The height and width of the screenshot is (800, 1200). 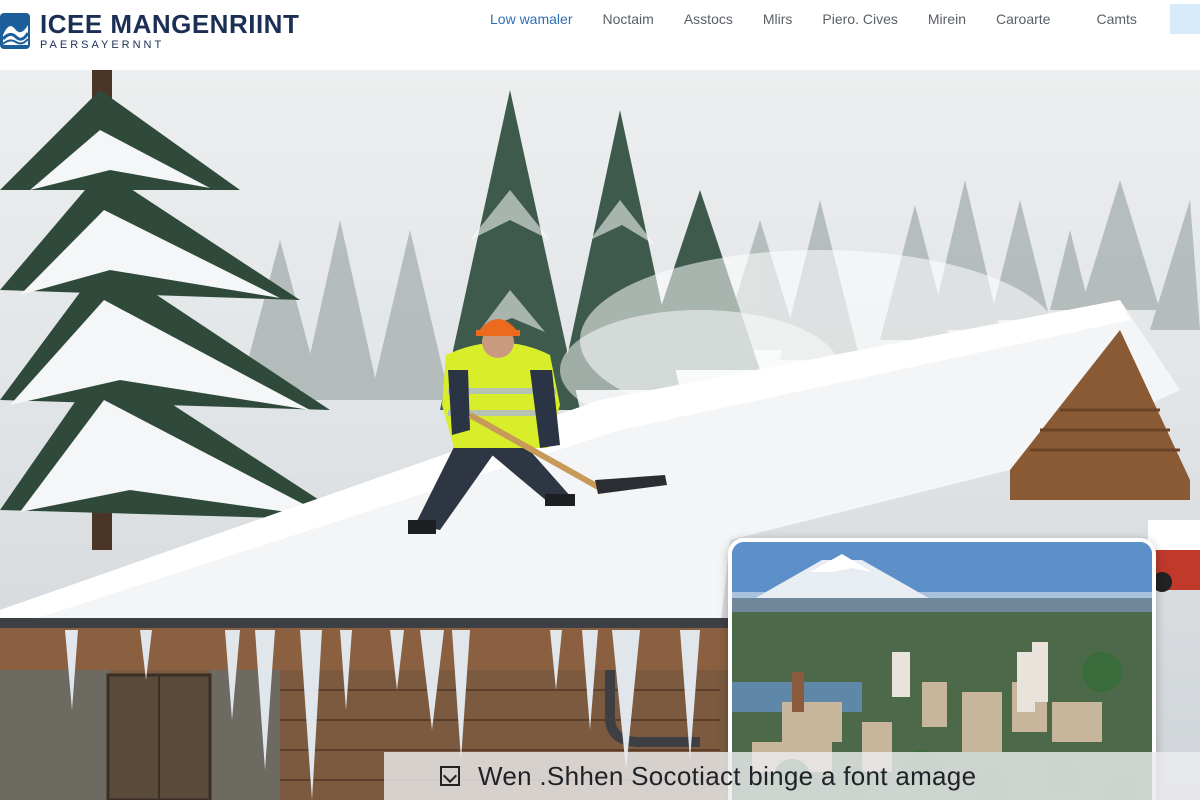 I want to click on brand-subtitle: PAERSAYERNNT, so click(x=102, y=45).